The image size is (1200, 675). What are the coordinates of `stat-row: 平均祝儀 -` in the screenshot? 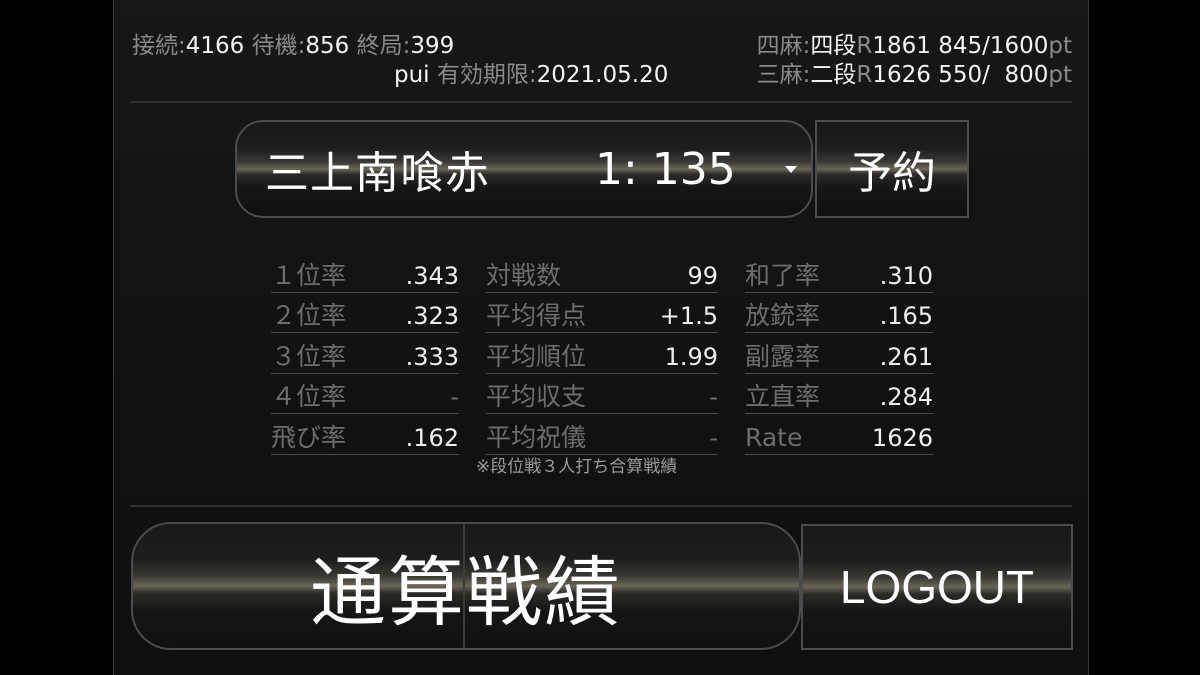 It's located at (602, 434).